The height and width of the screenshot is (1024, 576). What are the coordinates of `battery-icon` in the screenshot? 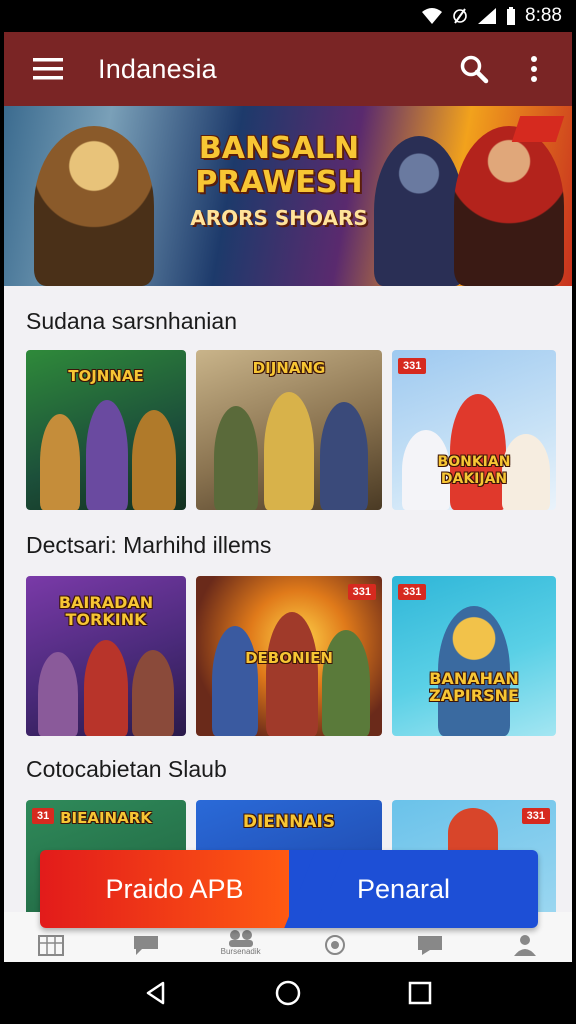 It's located at (511, 16).